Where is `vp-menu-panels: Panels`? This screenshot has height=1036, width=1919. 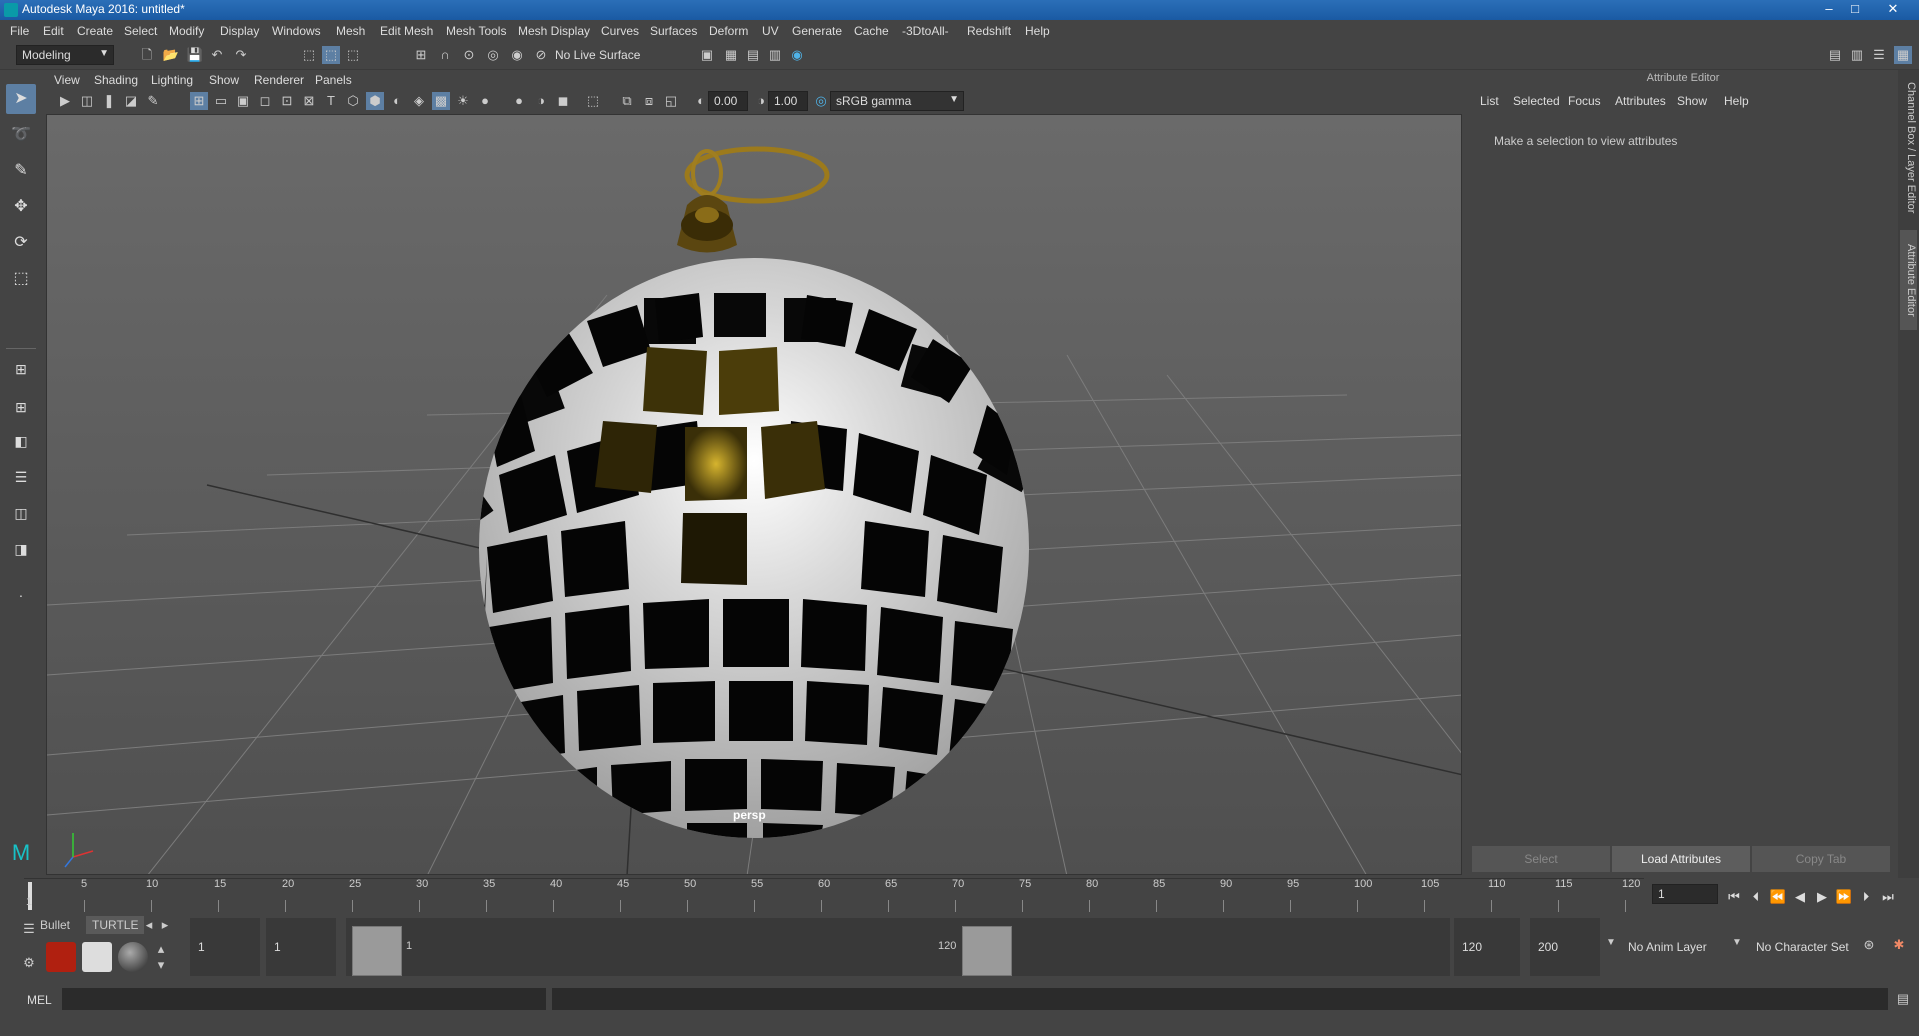 vp-menu-panels: Panels is located at coordinates (333, 80).